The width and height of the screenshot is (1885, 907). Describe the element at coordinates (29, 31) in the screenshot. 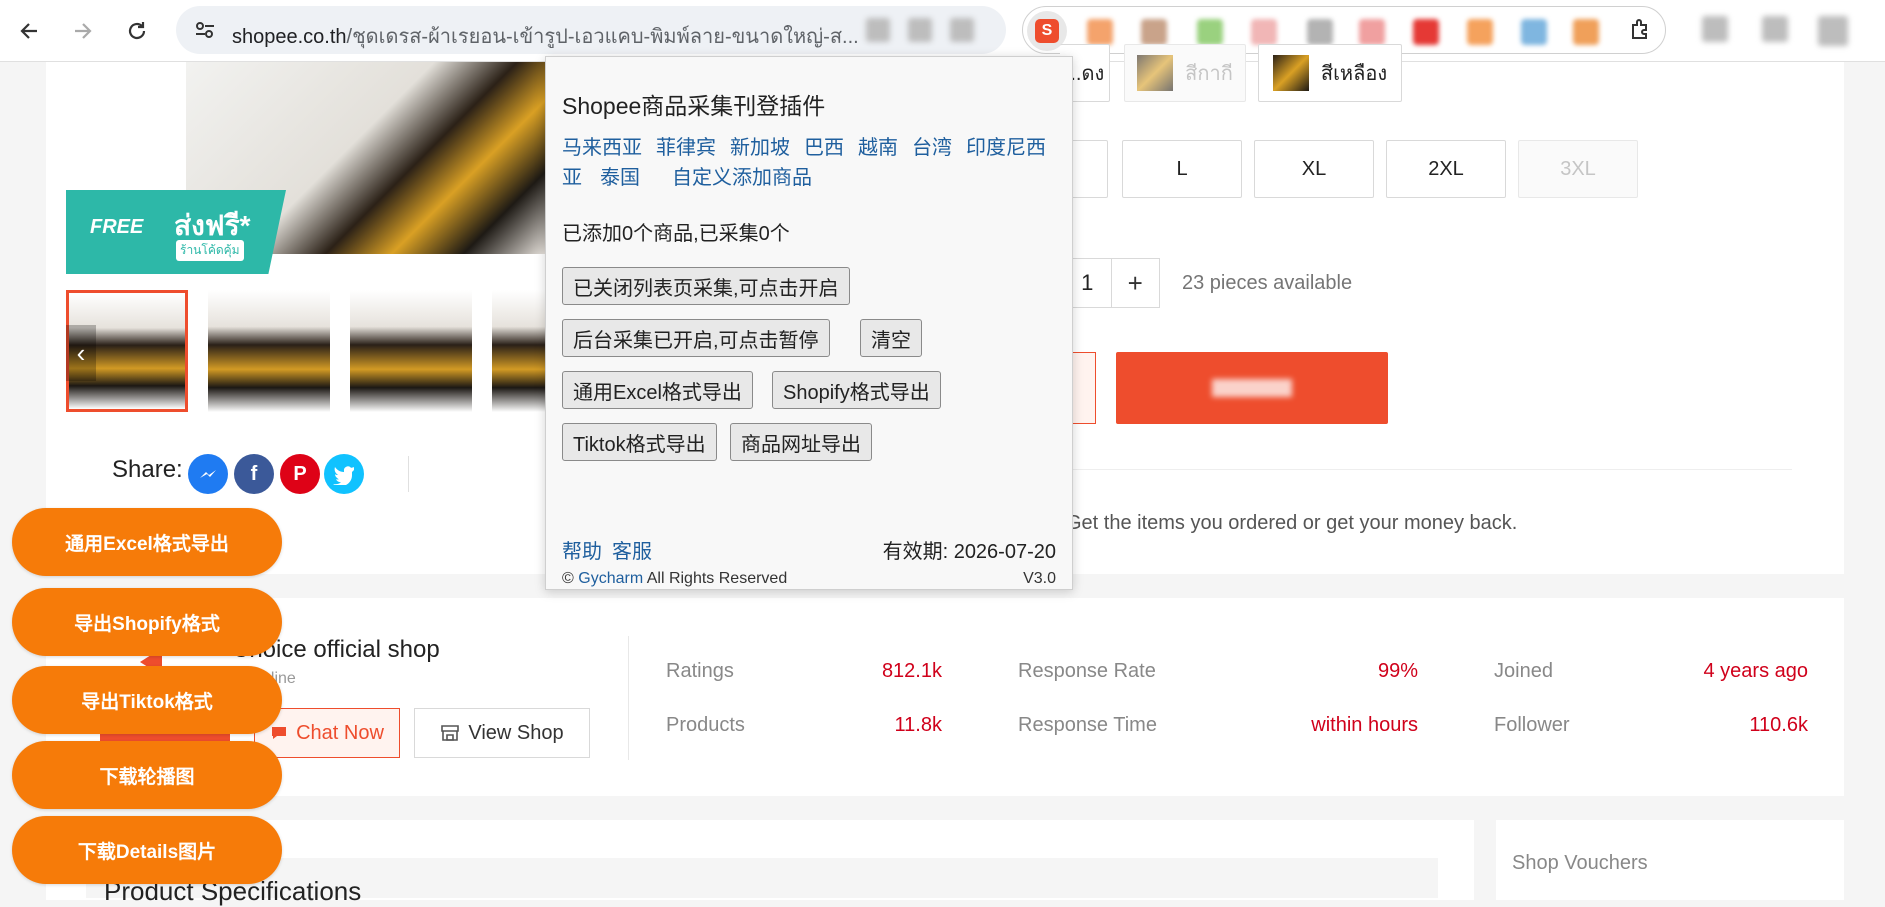

I see `back-icon` at that location.